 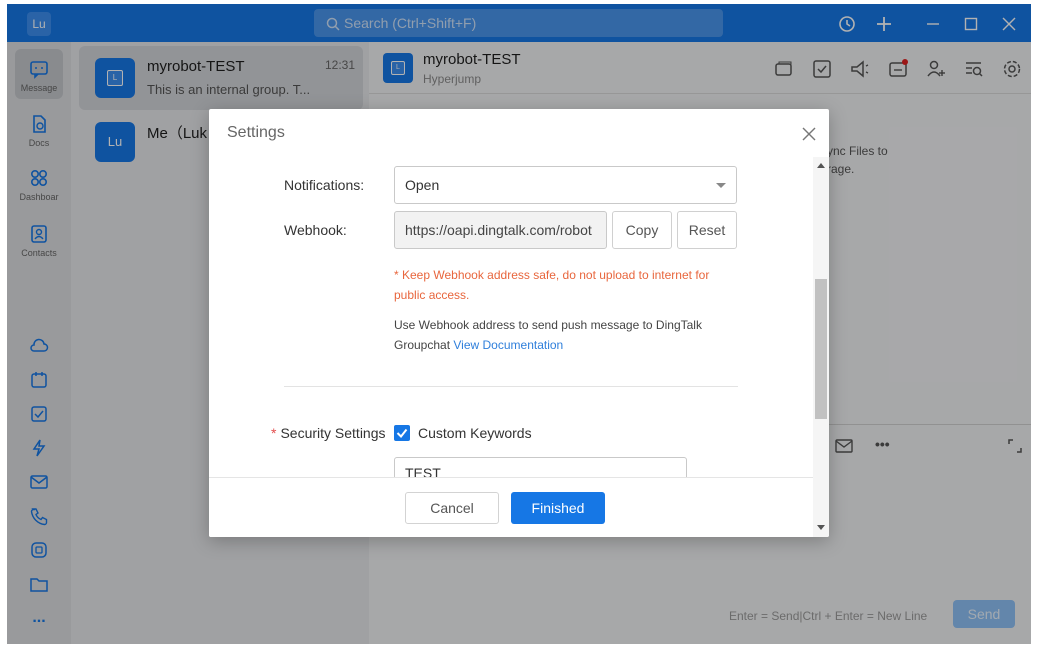 What do you see at coordinates (256, 132) in the screenshot?
I see `dialog-title: Settings` at bounding box center [256, 132].